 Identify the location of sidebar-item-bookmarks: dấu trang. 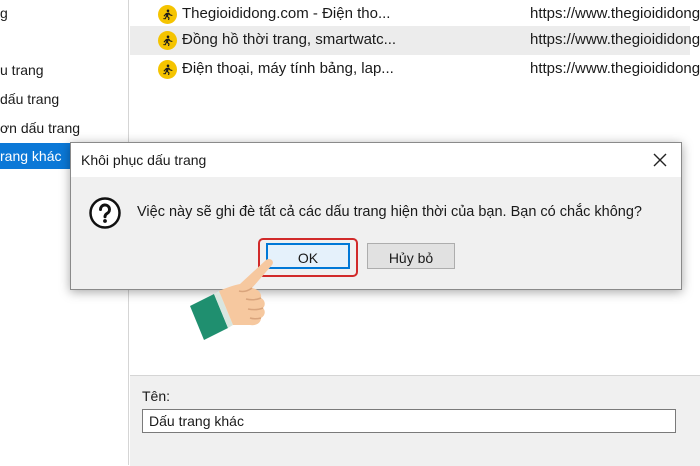
(29, 99).